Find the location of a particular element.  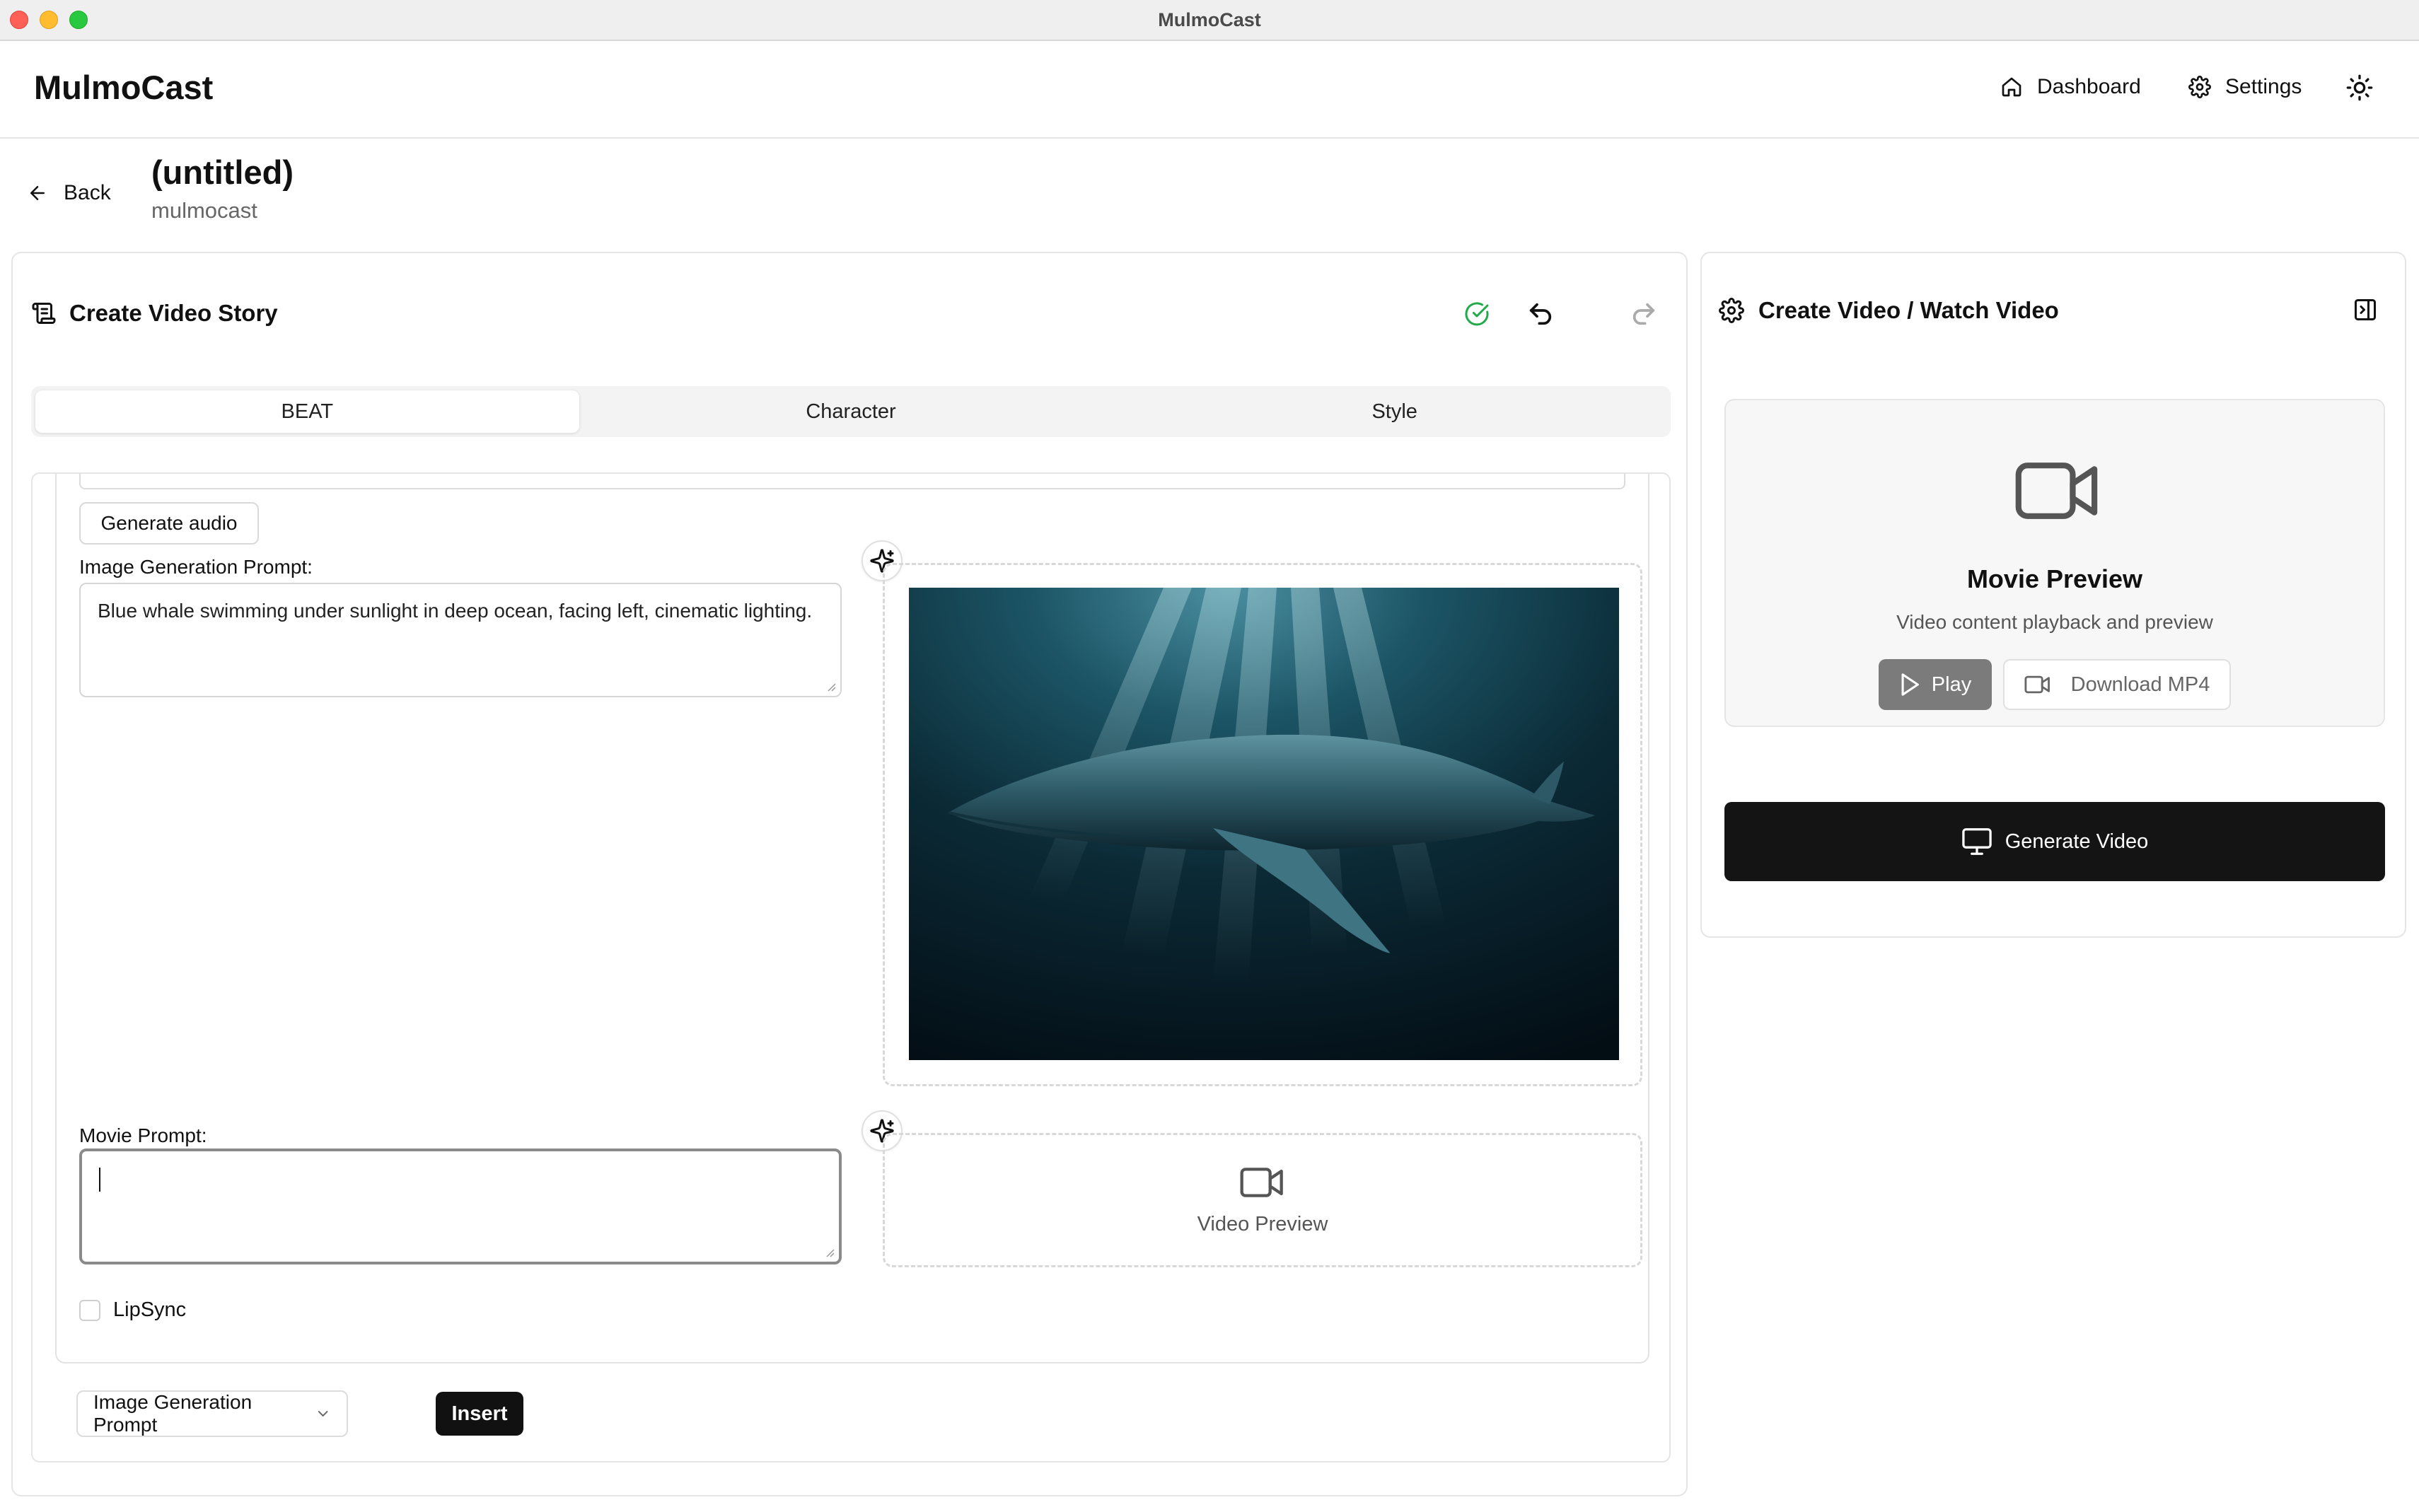

text-caret is located at coordinates (100, 1179).